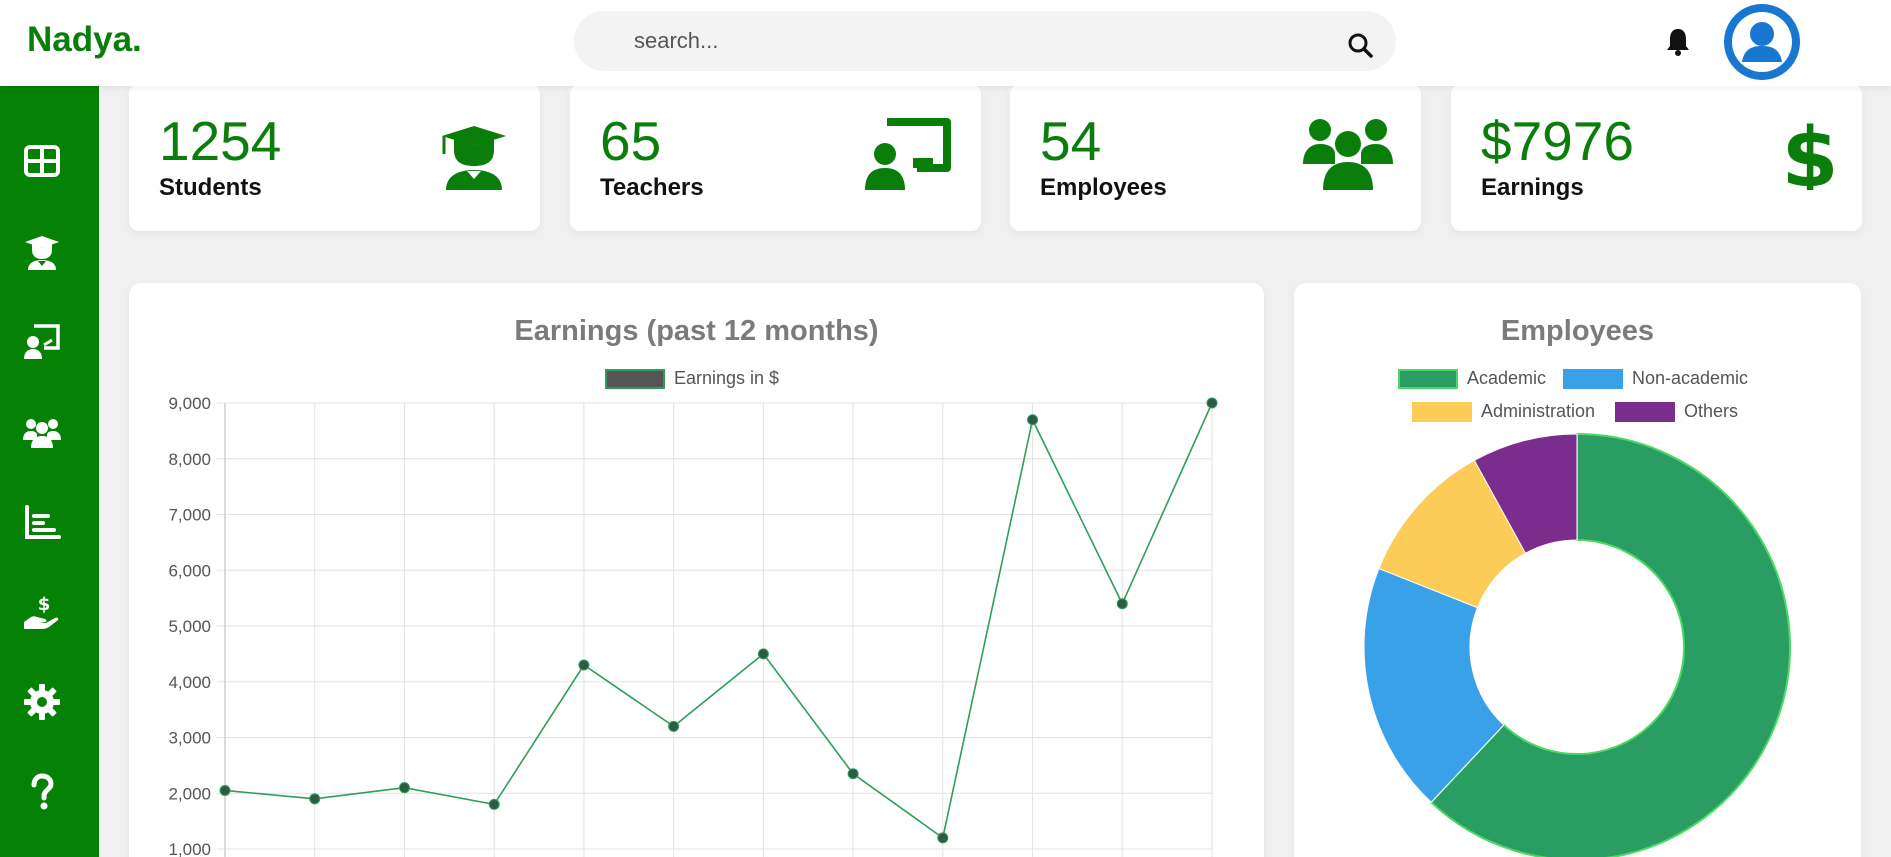 This screenshot has width=1891, height=857. I want to click on stat-value: $7976, so click(1557, 141).